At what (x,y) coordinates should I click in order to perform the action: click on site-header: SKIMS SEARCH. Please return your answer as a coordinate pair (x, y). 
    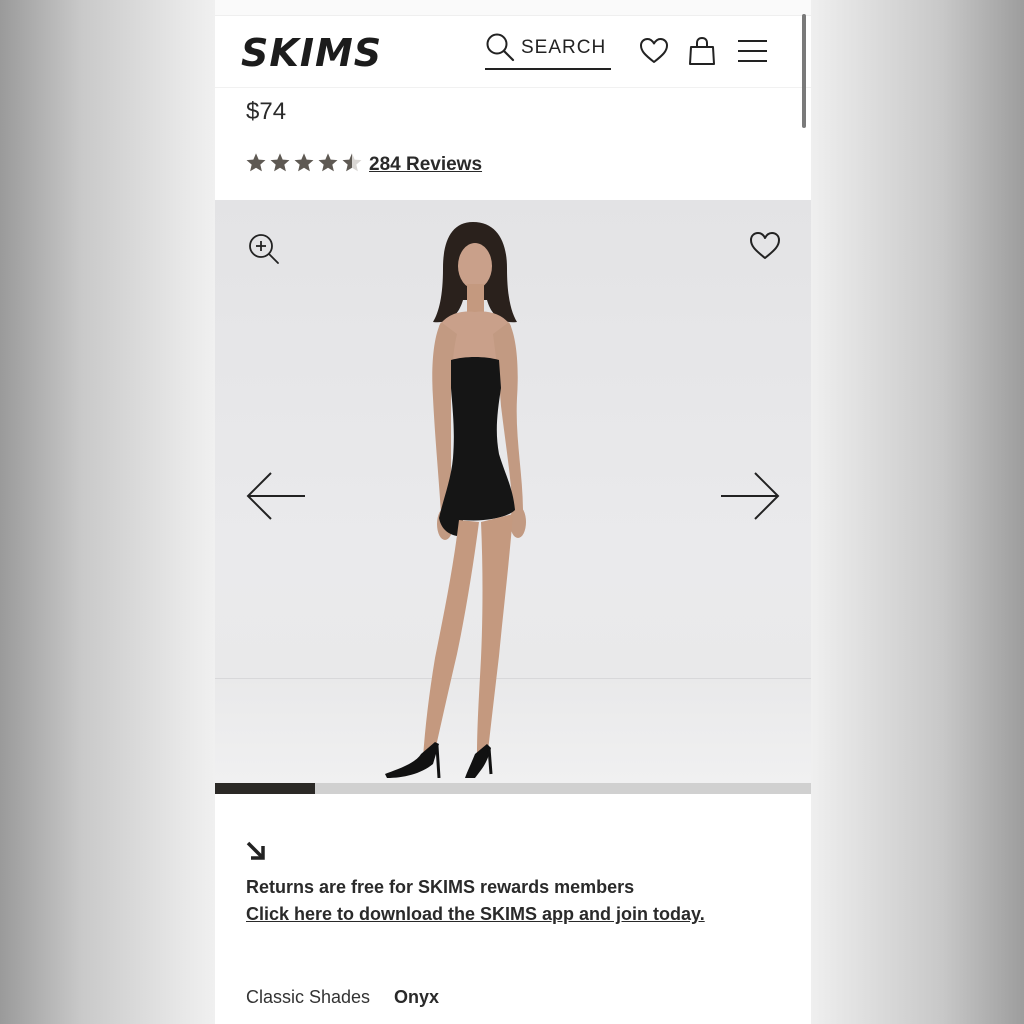
    Looking at the image, I should click on (513, 52).